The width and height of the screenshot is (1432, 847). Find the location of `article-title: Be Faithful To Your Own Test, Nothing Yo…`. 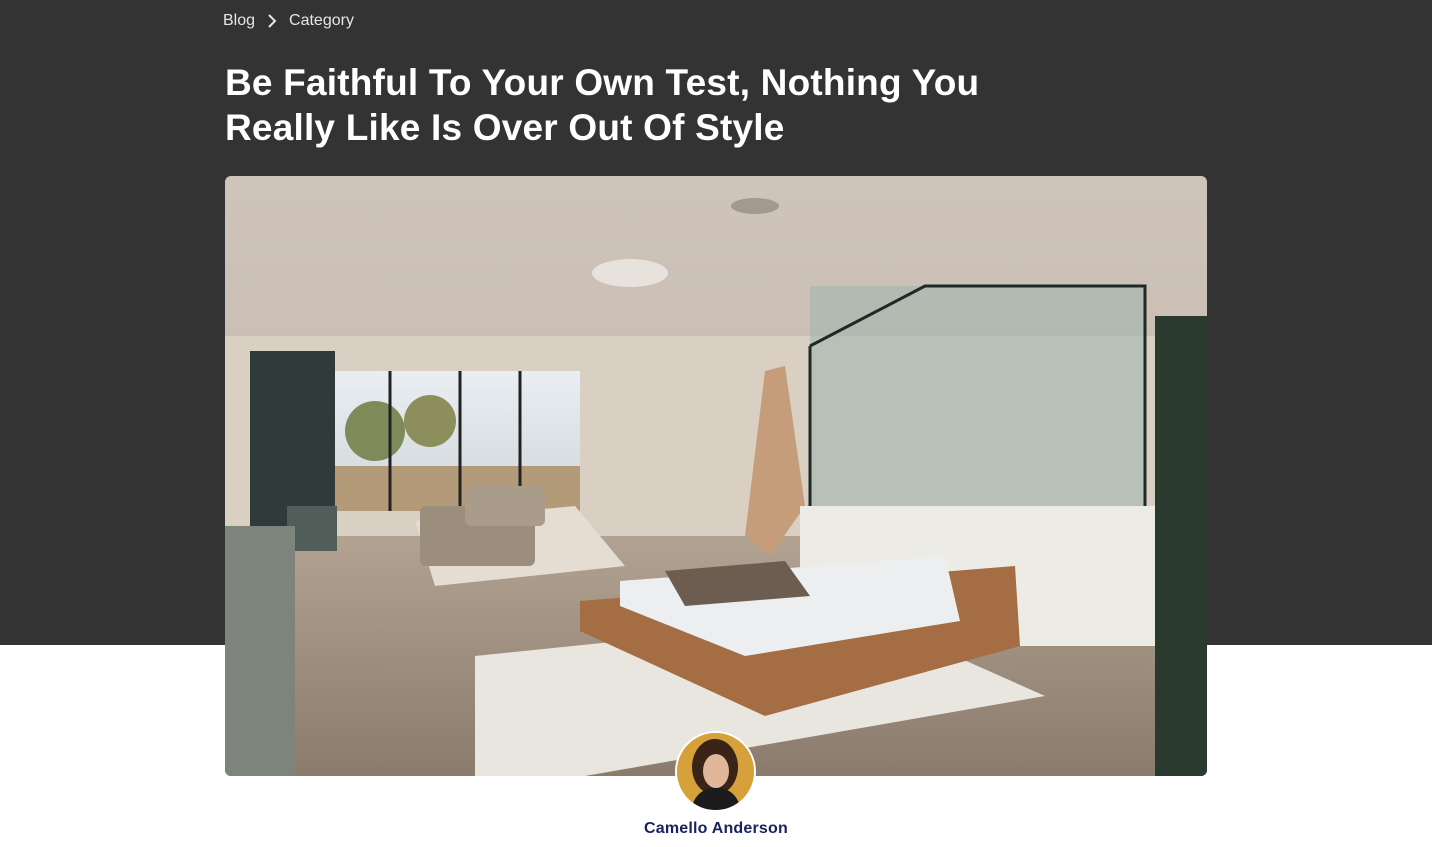

article-title: Be Faithful To Your Own Test, Nothing Yo… is located at coordinates (602, 105).